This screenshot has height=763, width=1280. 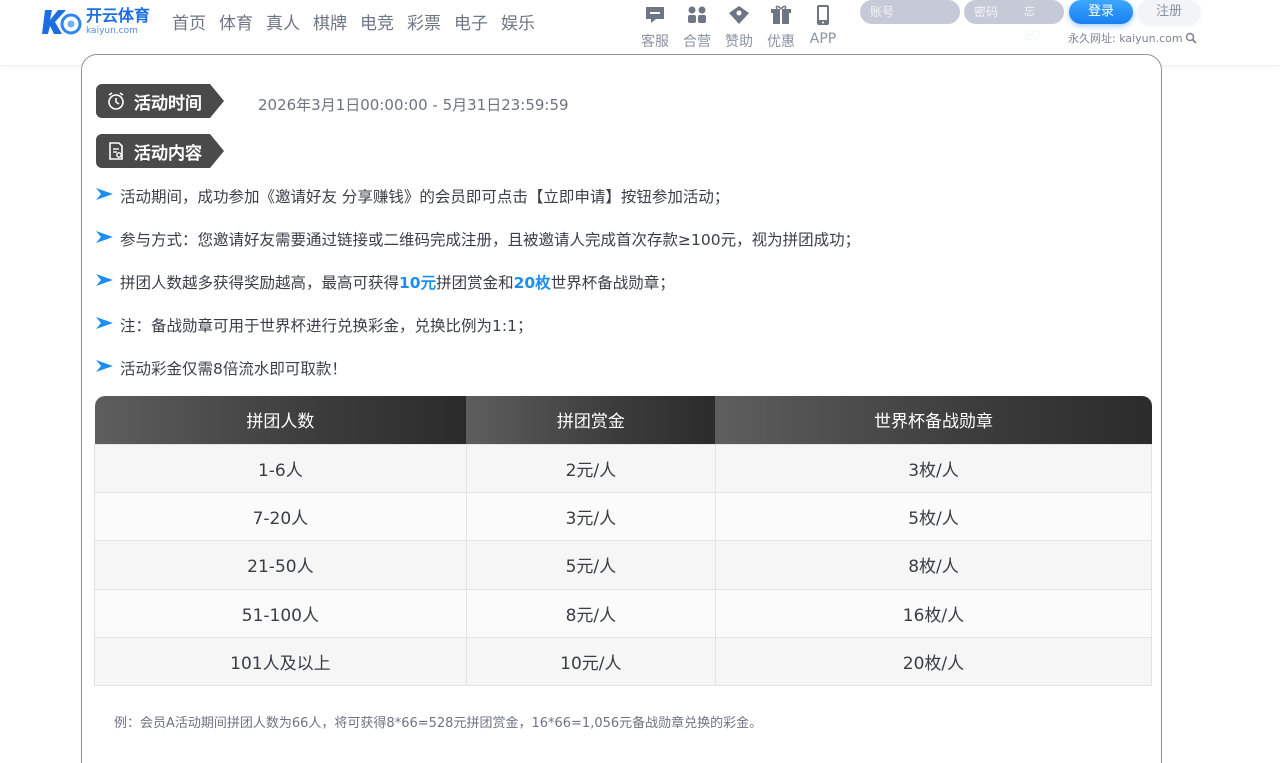 I want to click on nav-entertainment: 娱乐, so click(x=518, y=21).